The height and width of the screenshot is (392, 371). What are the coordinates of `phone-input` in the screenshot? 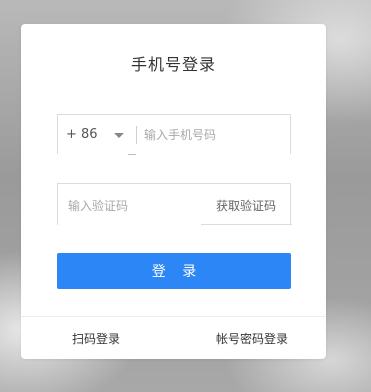 It's located at (214, 135).